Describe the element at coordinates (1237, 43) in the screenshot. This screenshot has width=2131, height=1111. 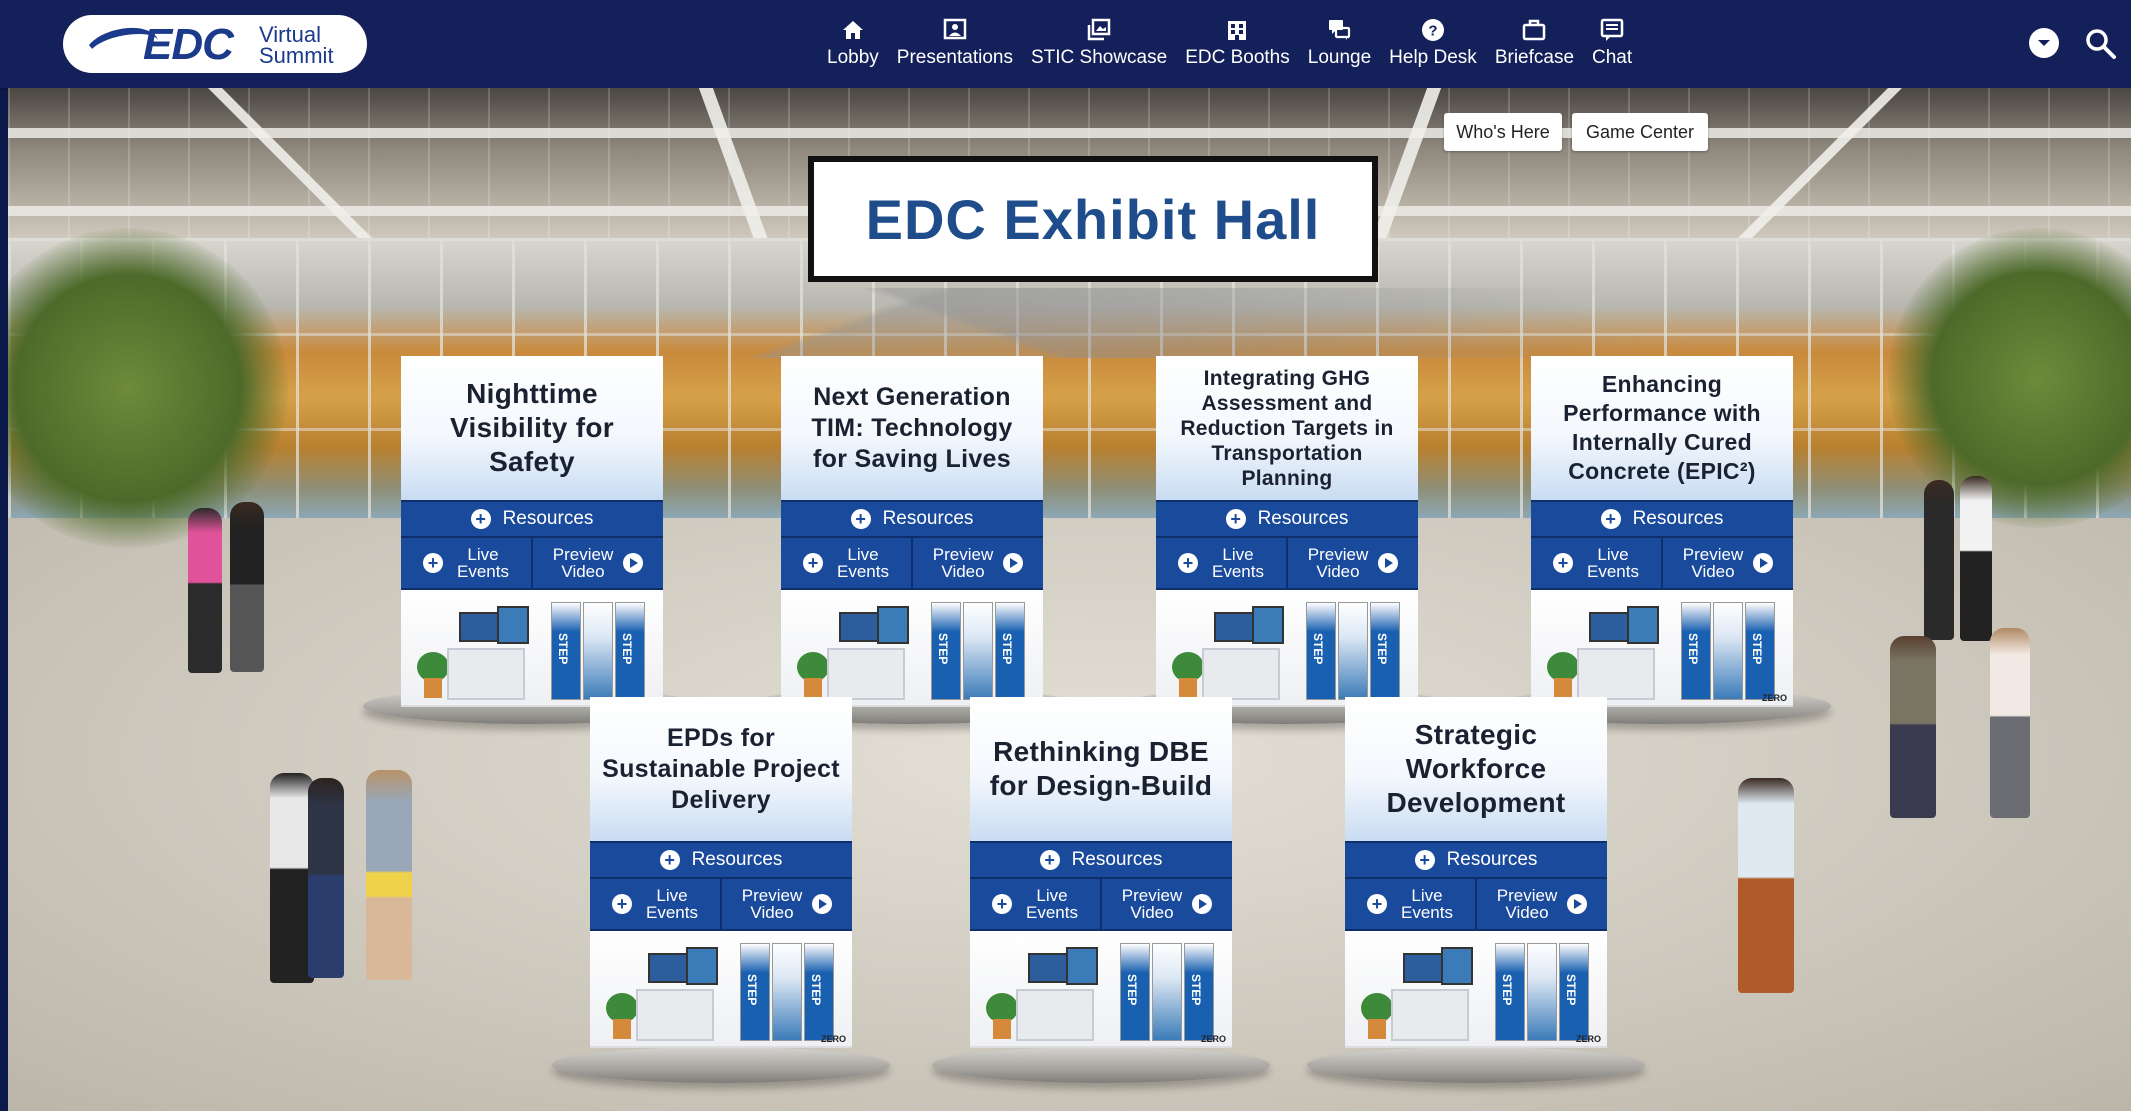
I see `nav-edc-booths: EDC Booths` at that location.